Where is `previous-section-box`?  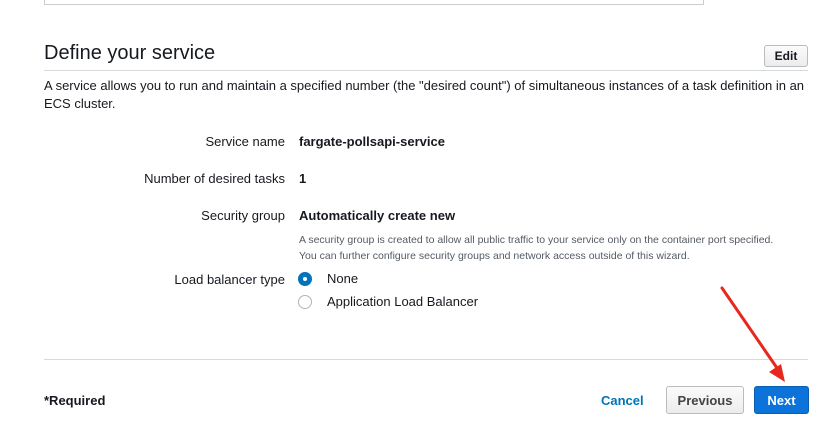 previous-section-box is located at coordinates (374, 2).